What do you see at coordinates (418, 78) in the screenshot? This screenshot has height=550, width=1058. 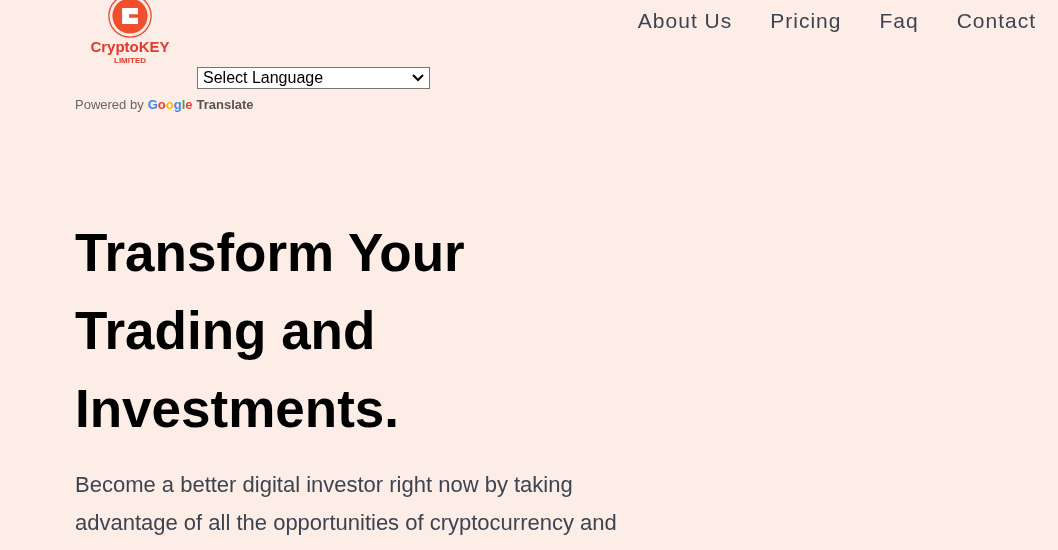 I see `chevron-down-icon` at bounding box center [418, 78].